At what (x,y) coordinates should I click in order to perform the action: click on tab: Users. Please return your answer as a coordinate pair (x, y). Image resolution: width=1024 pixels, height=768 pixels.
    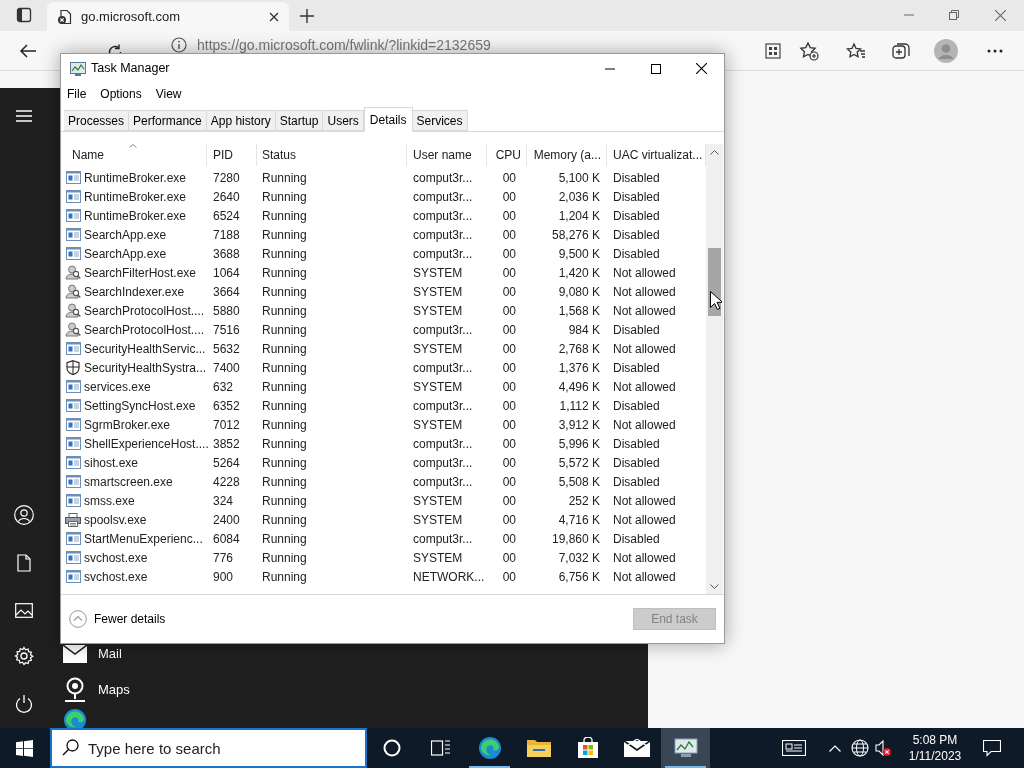
    Looking at the image, I should click on (343, 120).